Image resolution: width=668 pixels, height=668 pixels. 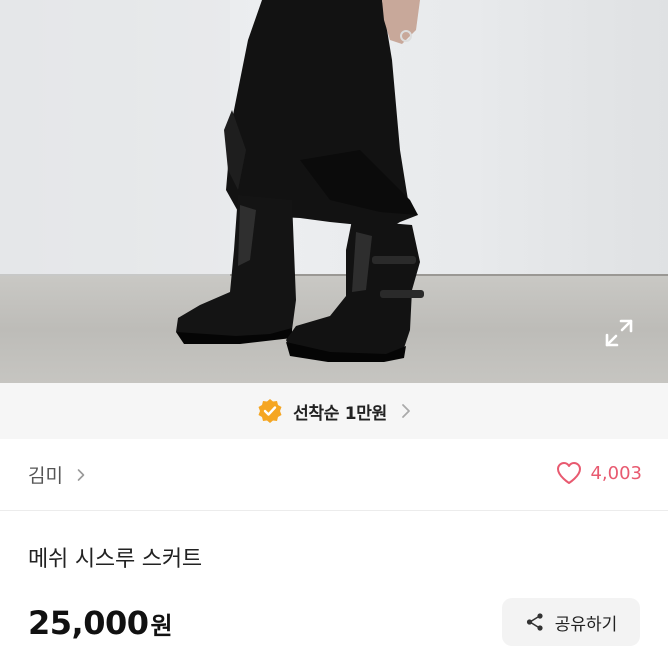 What do you see at coordinates (616, 473) in the screenshot?
I see `like-count: 4,003` at bounding box center [616, 473].